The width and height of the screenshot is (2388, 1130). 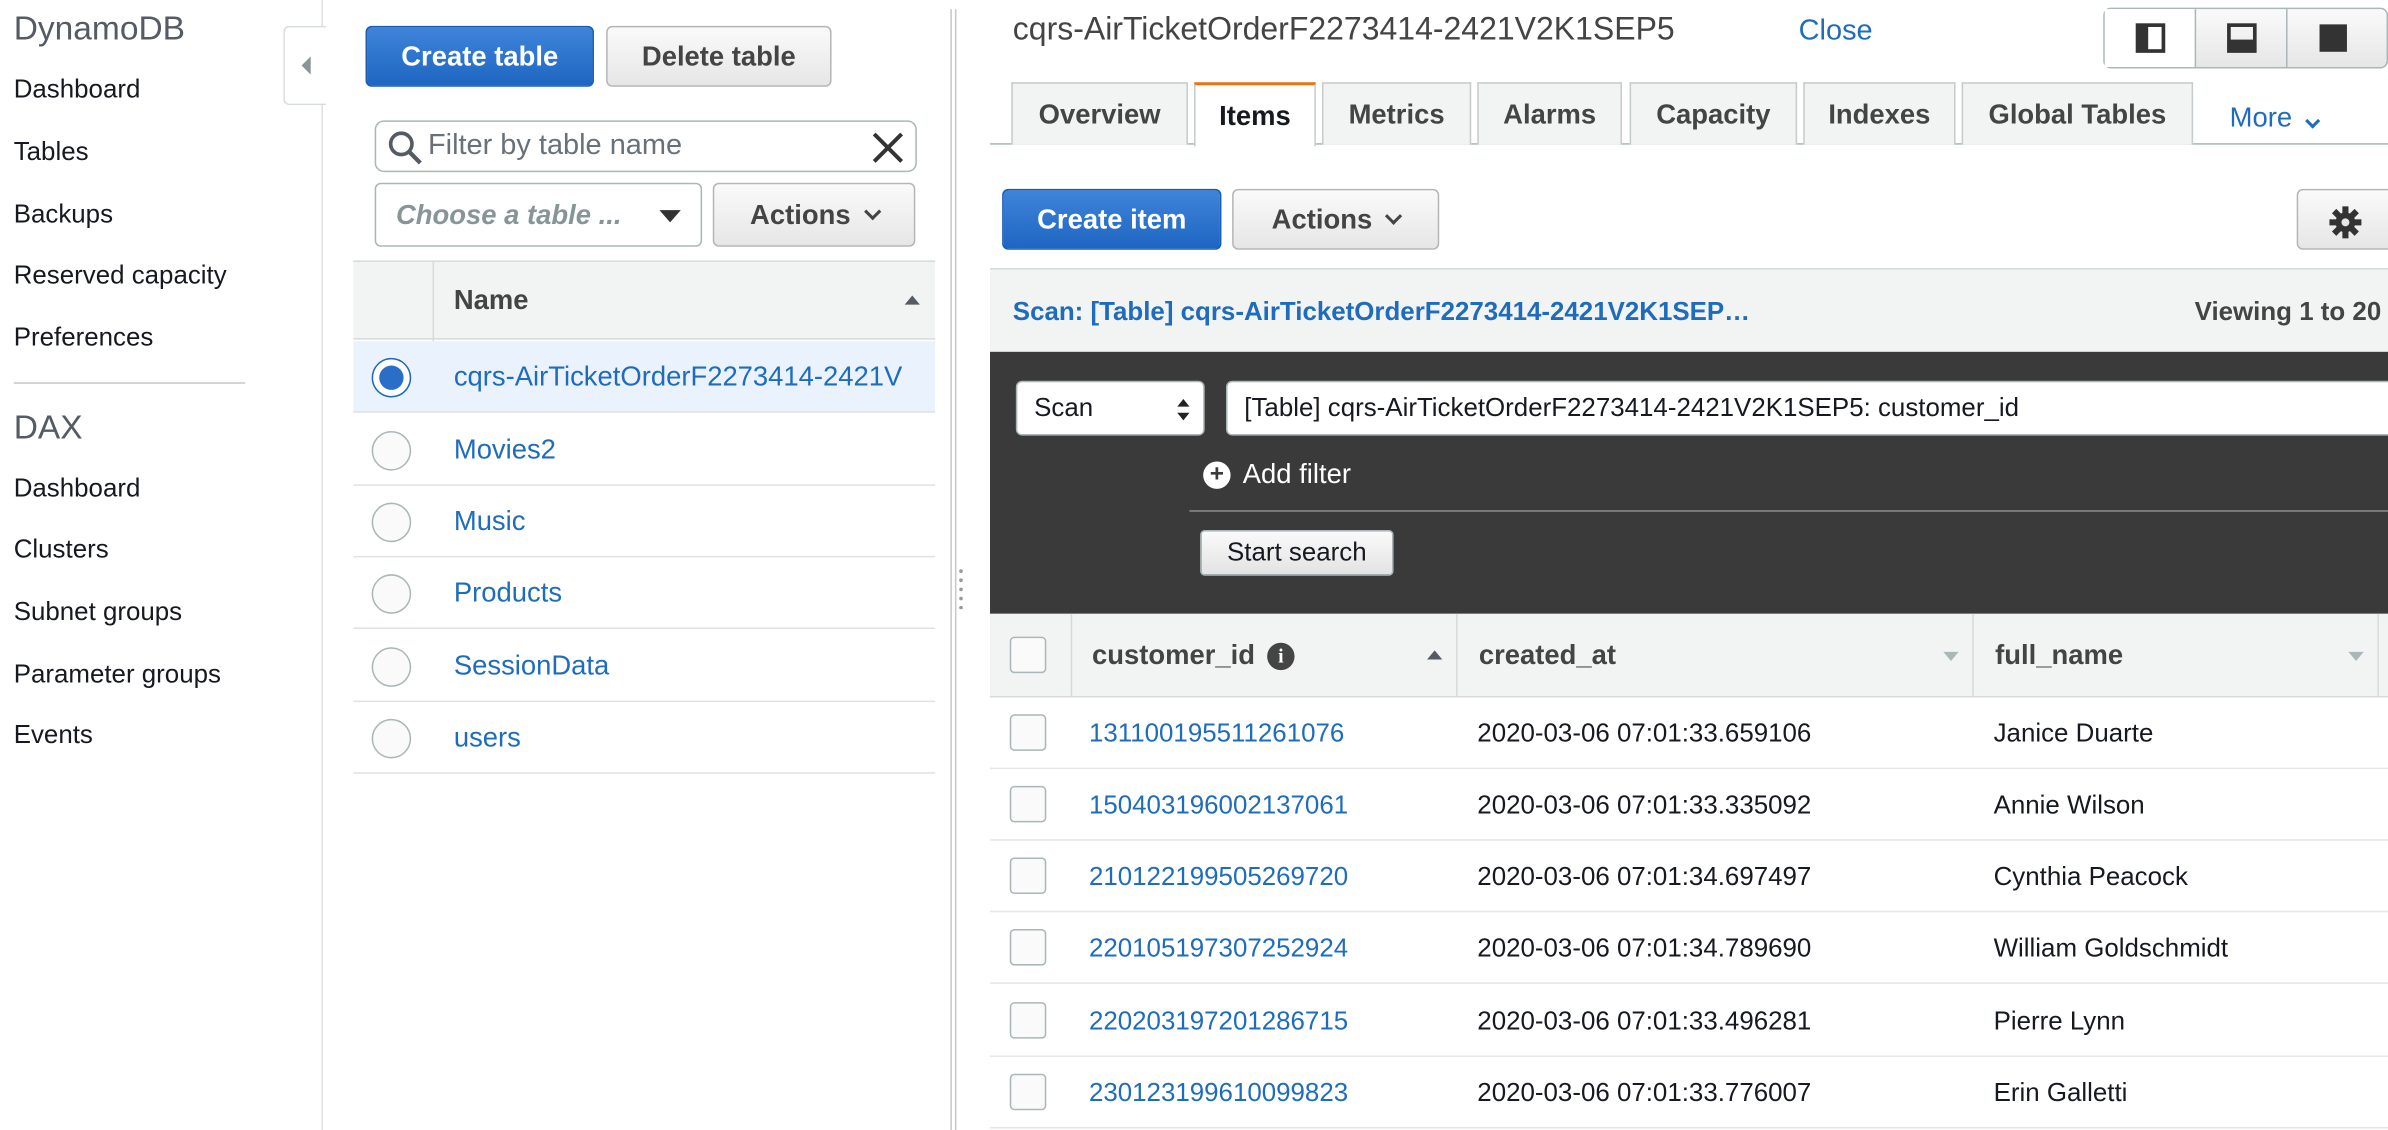 I want to click on column-header-created-at: created_at, so click(x=1547, y=656).